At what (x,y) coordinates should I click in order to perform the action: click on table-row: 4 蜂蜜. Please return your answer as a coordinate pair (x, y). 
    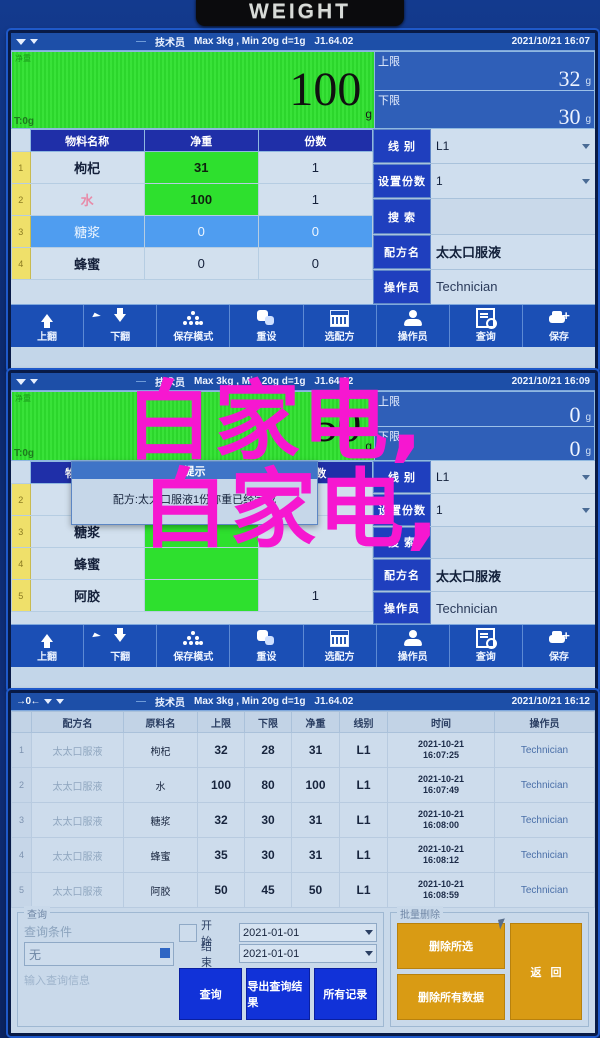
    Looking at the image, I should click on (192, 563).